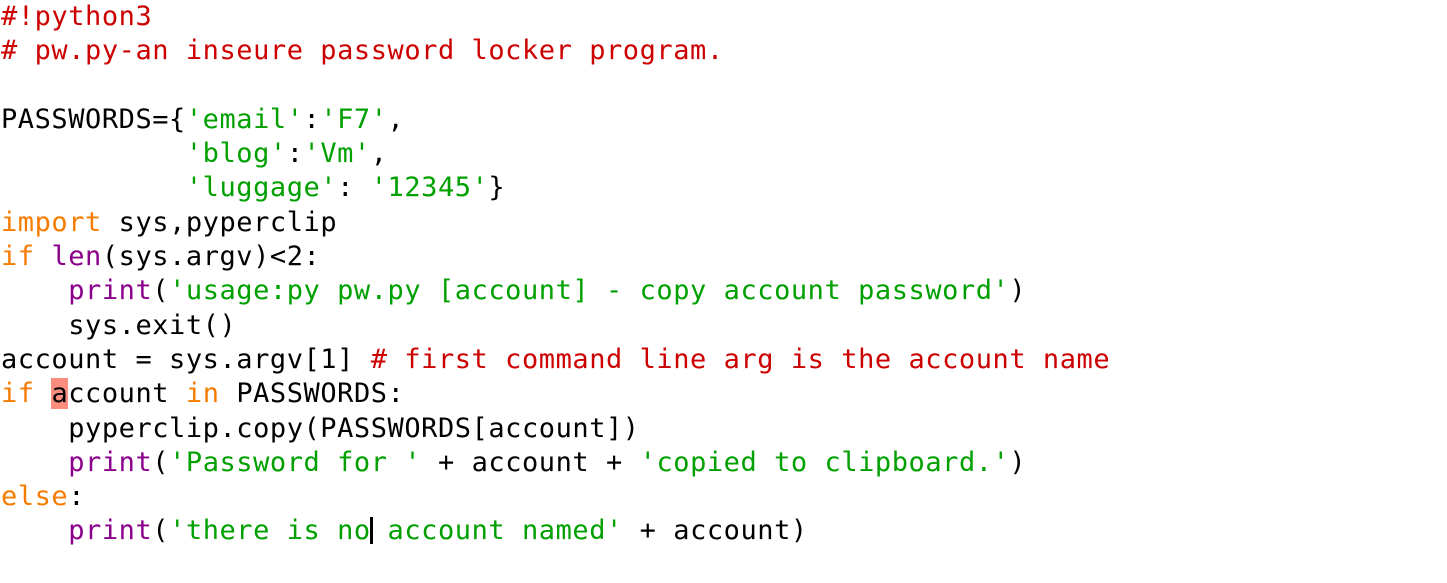  I want to click on code-token-string: 'luggage', so click(261, 188).